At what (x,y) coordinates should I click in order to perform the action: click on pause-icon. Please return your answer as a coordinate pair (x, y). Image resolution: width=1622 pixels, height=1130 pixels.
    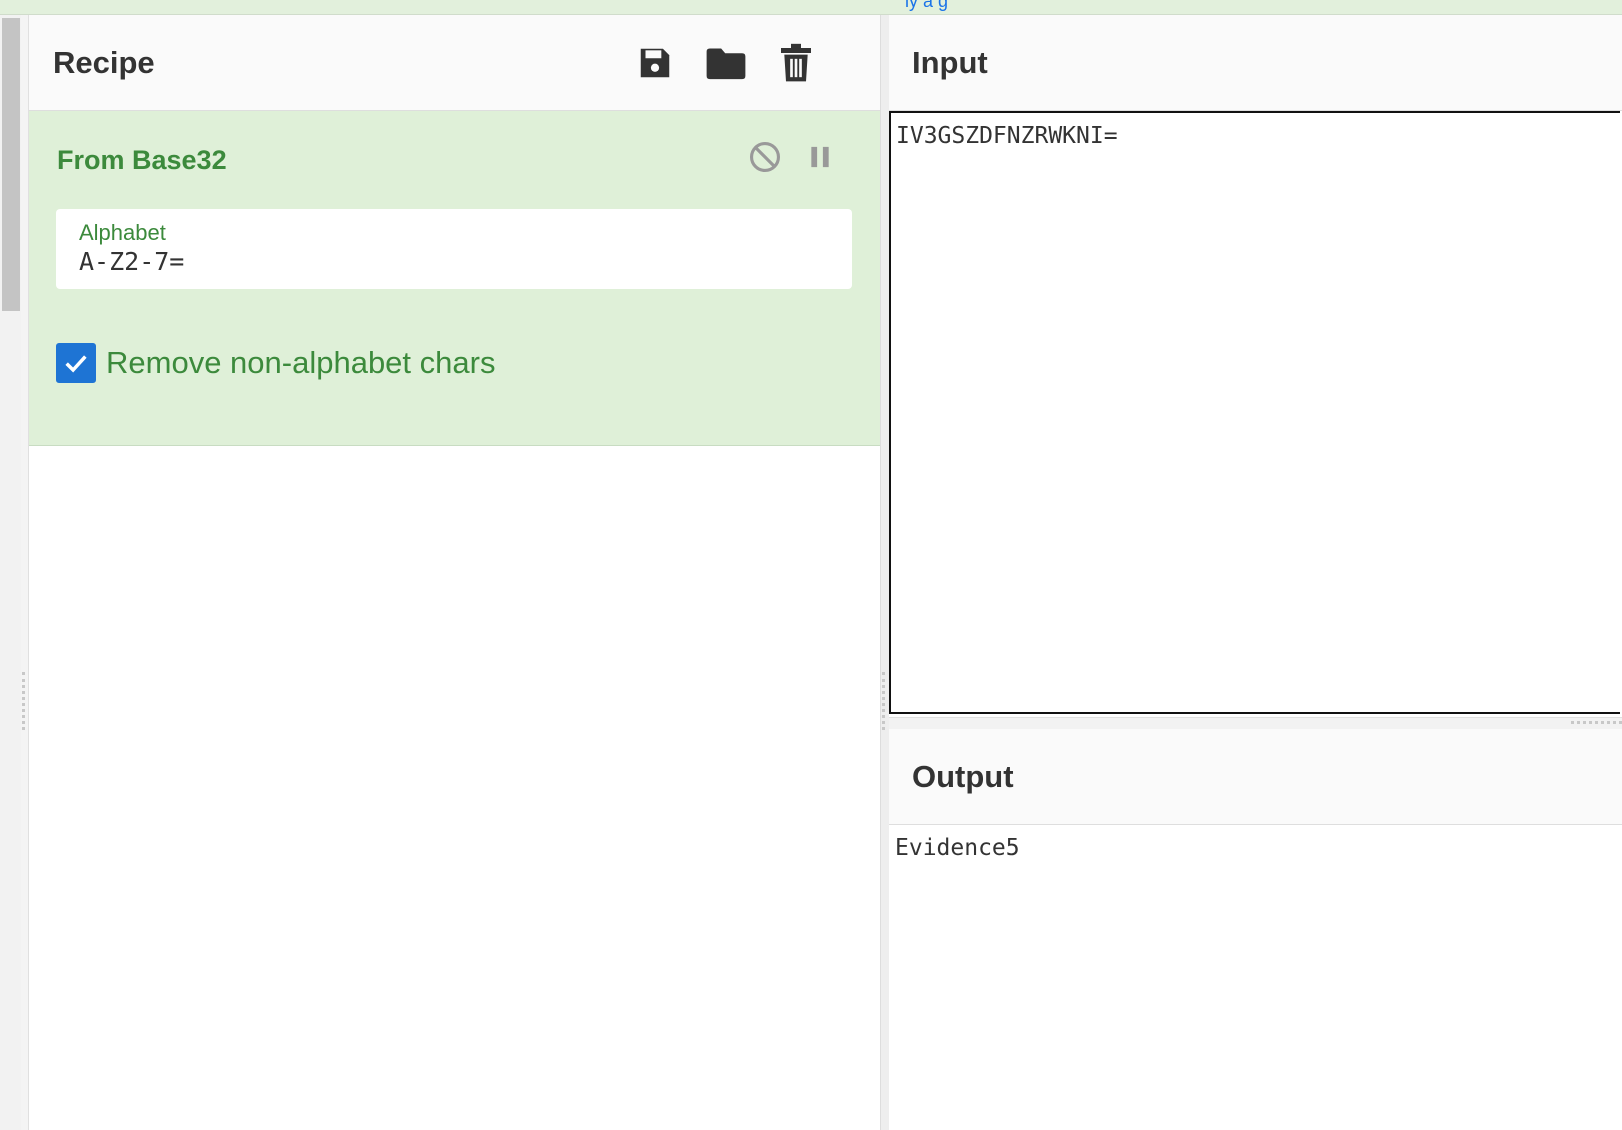
    Looking at the image, I should click on (820, 157).